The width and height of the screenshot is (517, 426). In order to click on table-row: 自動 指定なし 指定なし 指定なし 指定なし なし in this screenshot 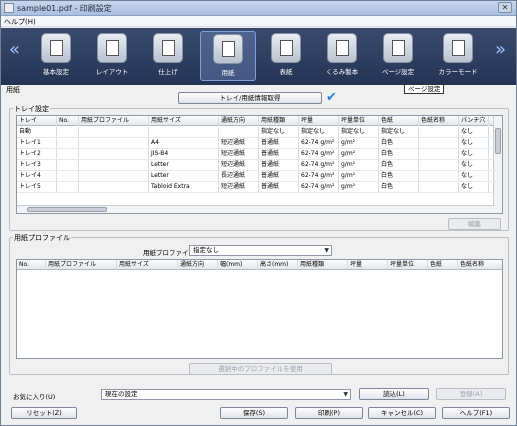, I will do `click(256, 132)`.